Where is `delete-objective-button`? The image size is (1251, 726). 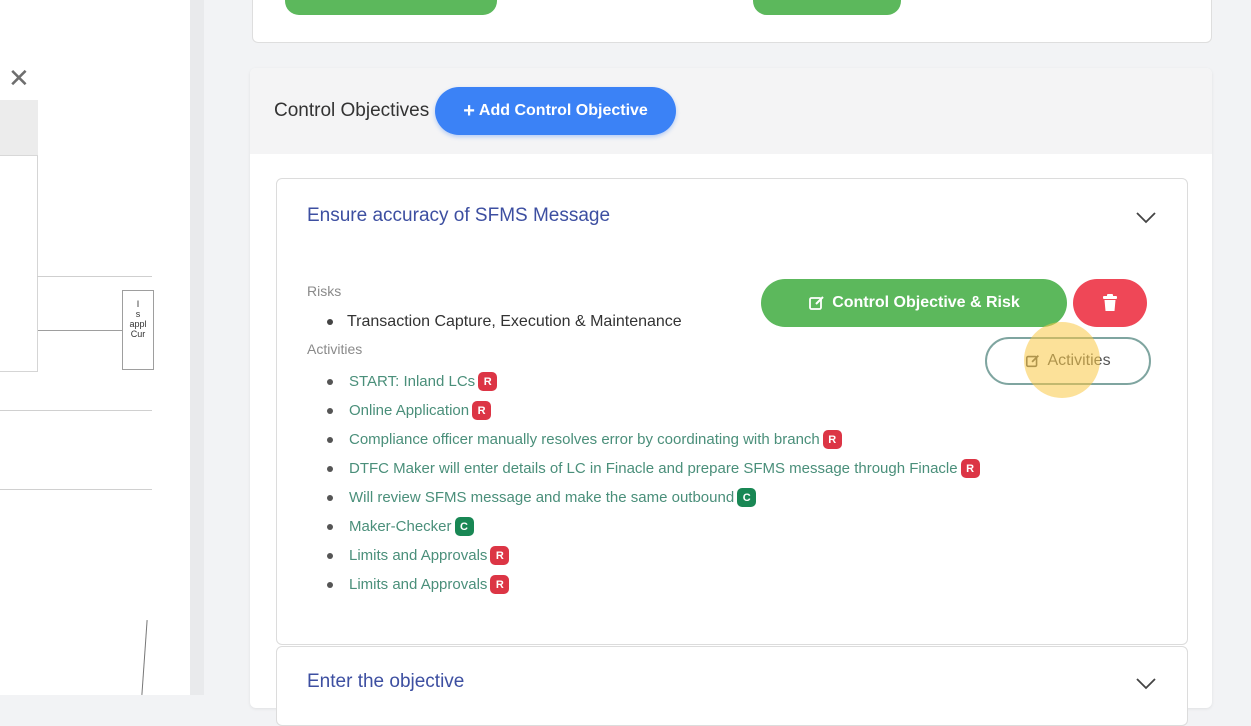
delete-objective-button is located at coordinates (1110, 303).